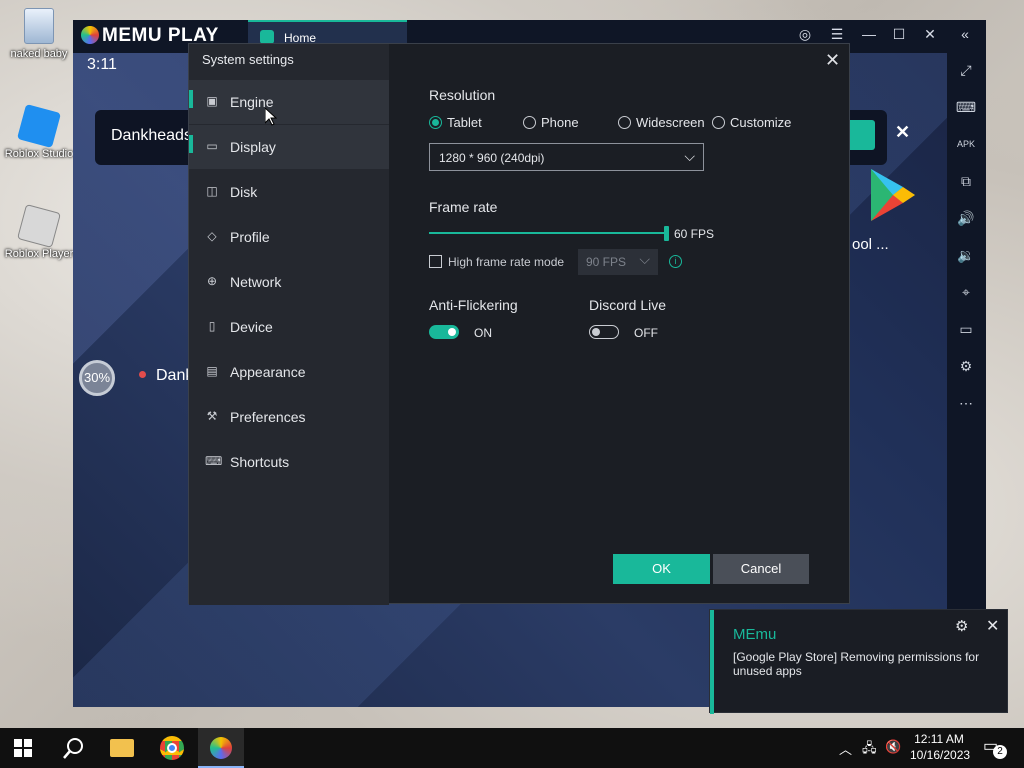 The image size is (1024, 768). I want to click on clock-time: 12:11 AM, so click(939, 739).